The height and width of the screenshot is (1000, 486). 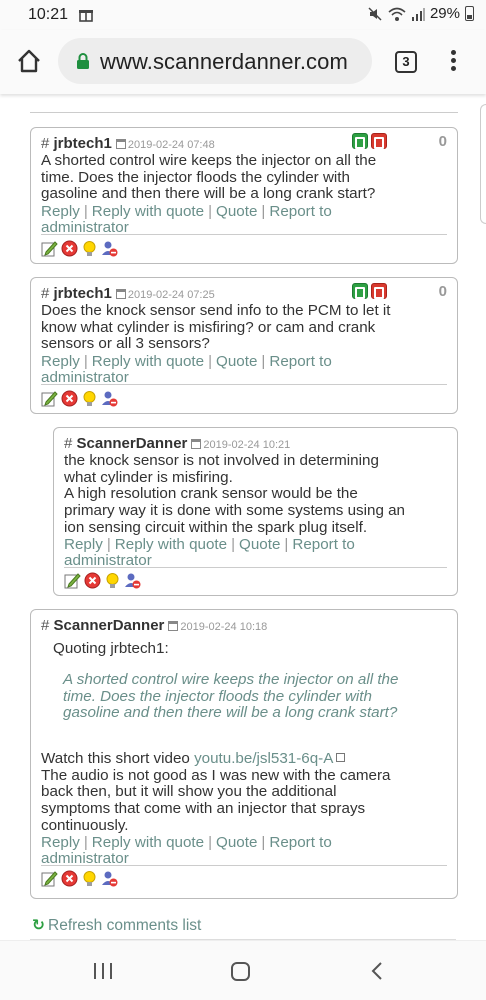 What do you see at coordinates (83, 61) in the screenshot?
I see `lock-icon` at bounding box center [83, 61].